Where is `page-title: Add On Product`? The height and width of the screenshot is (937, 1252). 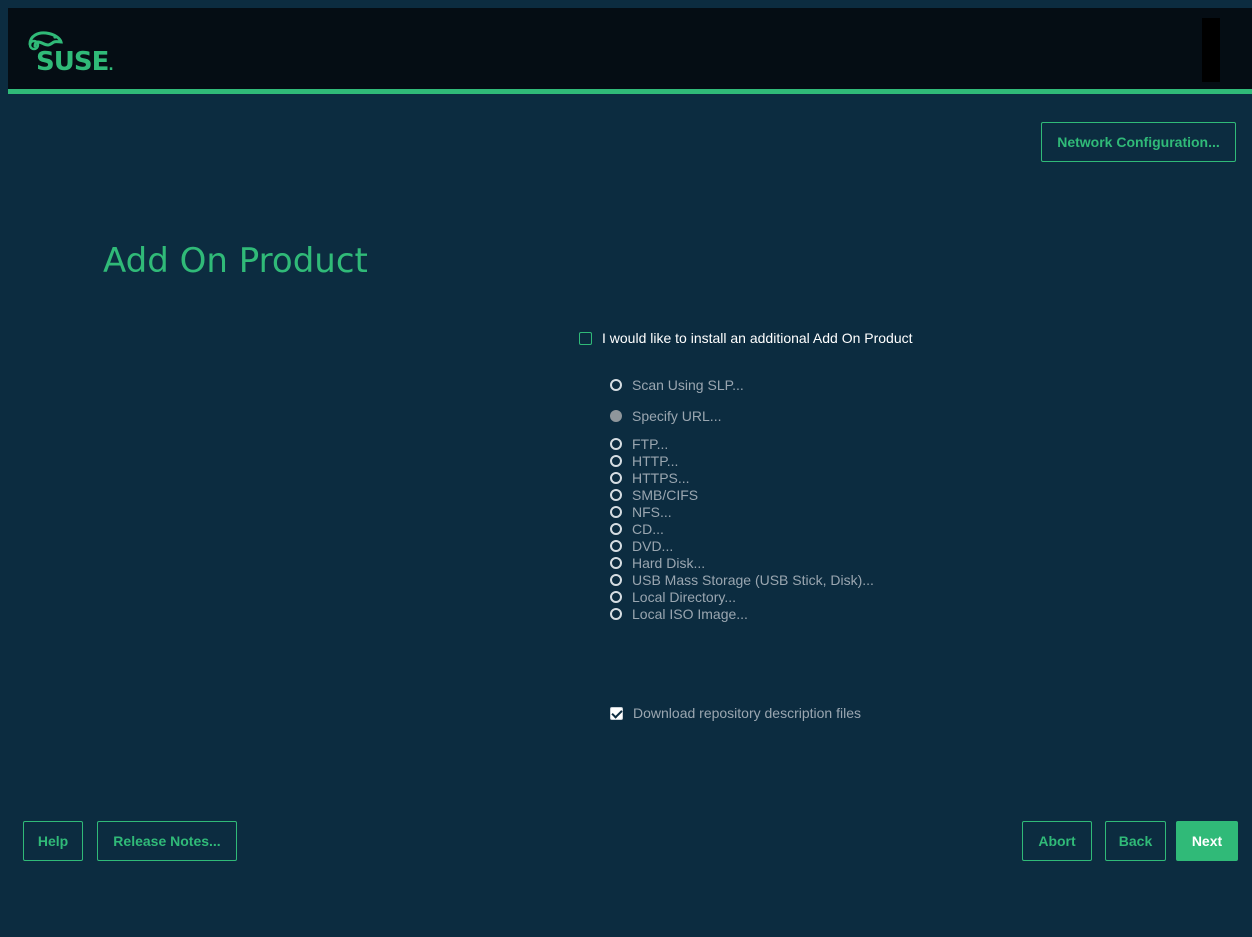 page-title: Add On Product is located at coordinates (235, 261).